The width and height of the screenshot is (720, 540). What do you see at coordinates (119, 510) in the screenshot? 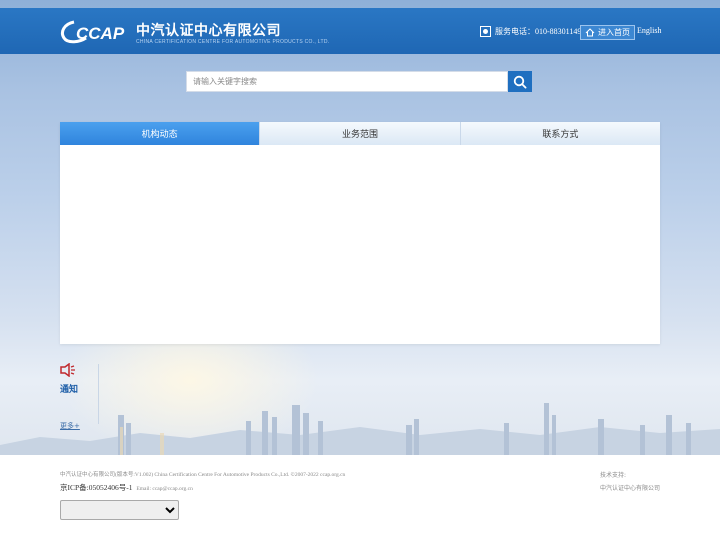
I see `friendly-links-select` at bounding box center [119, 510].